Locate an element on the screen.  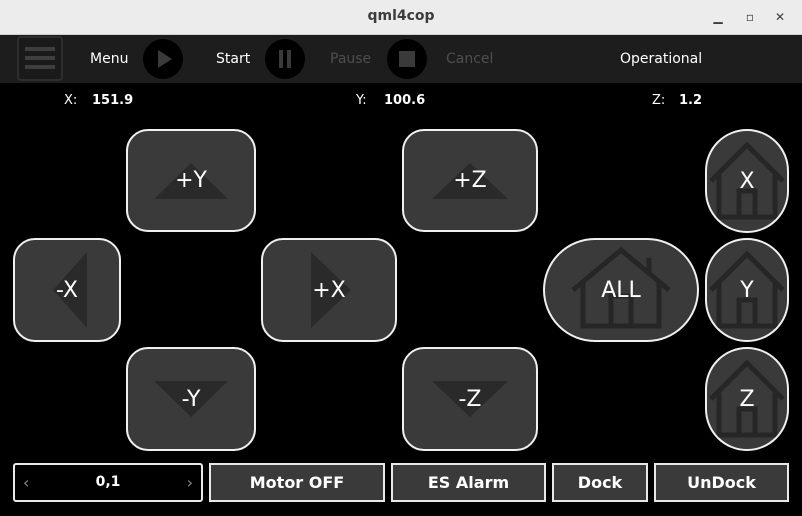
home-z-label: Z is located at coordinates (747, 399).